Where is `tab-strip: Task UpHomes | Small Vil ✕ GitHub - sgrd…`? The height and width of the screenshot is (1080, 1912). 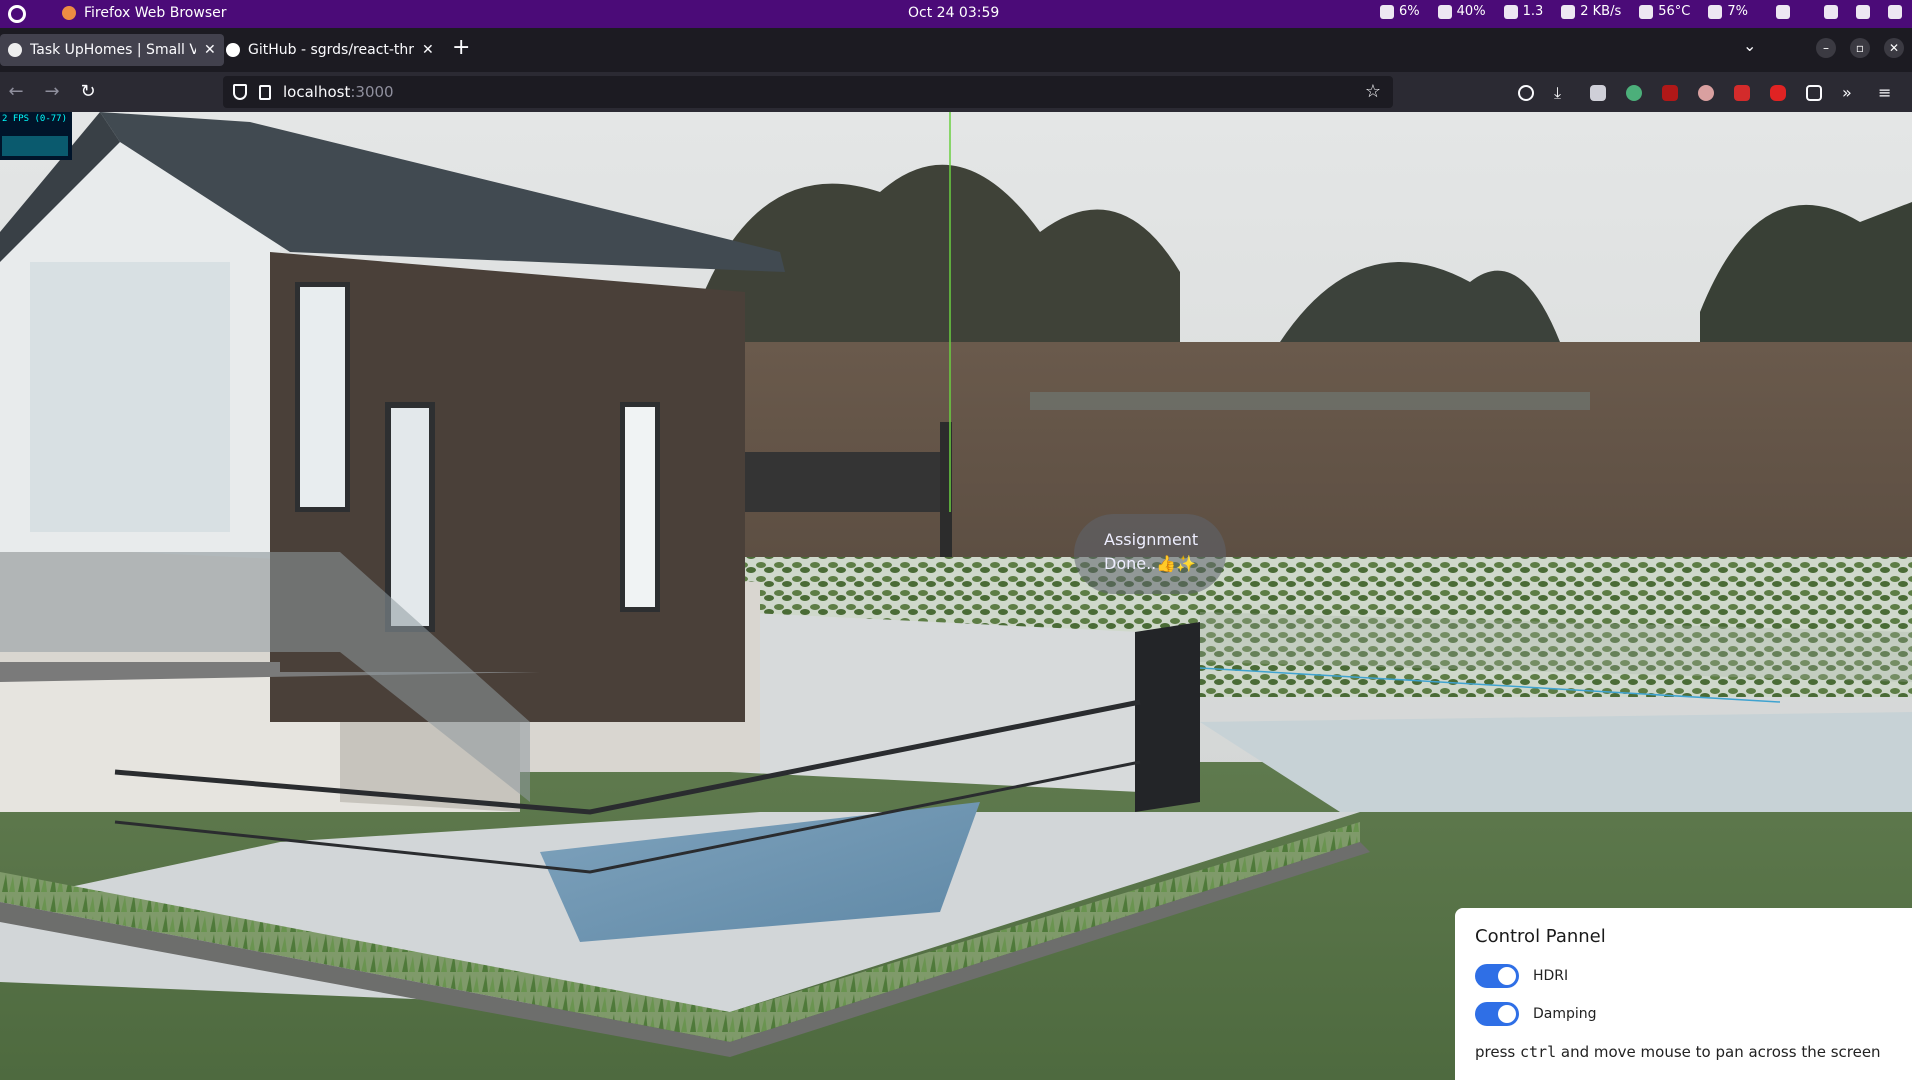 tab-strip: Task UpHomes | Small Vil ✕ GitHub - sgrd… is located at coordinates (956, 50).